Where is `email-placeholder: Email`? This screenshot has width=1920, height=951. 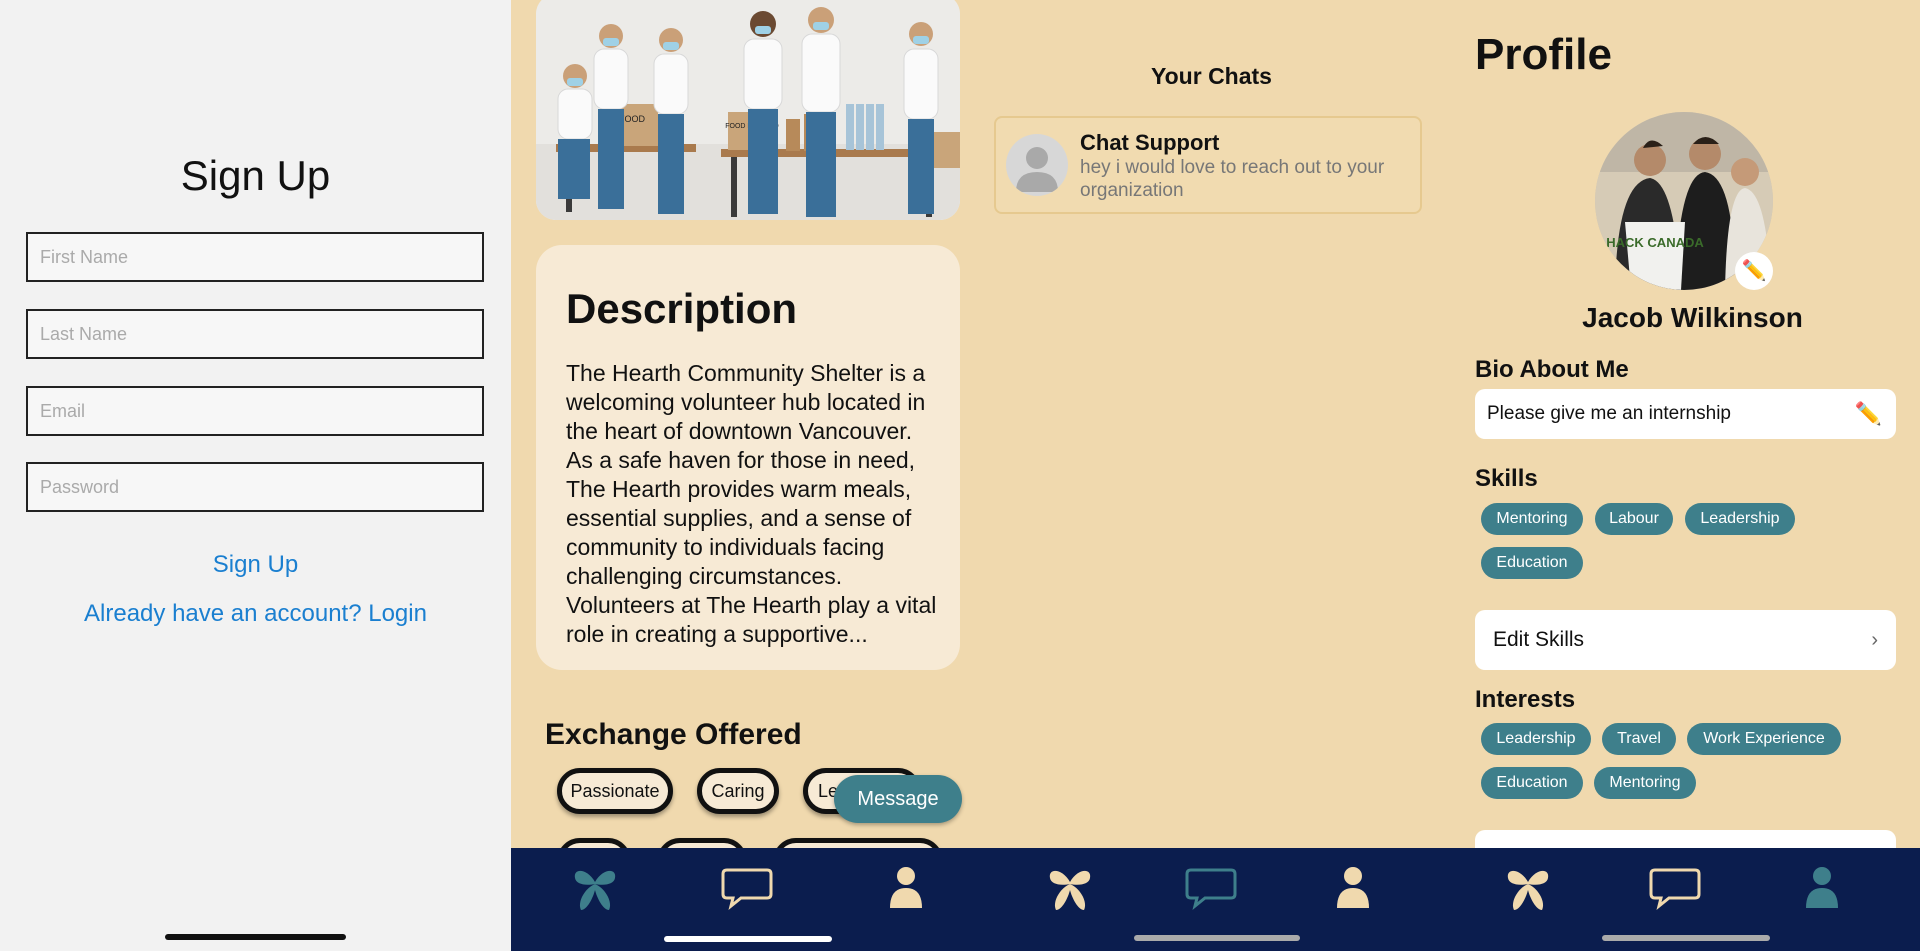 email-placeholder: Email is located at coordinates (63, 411).